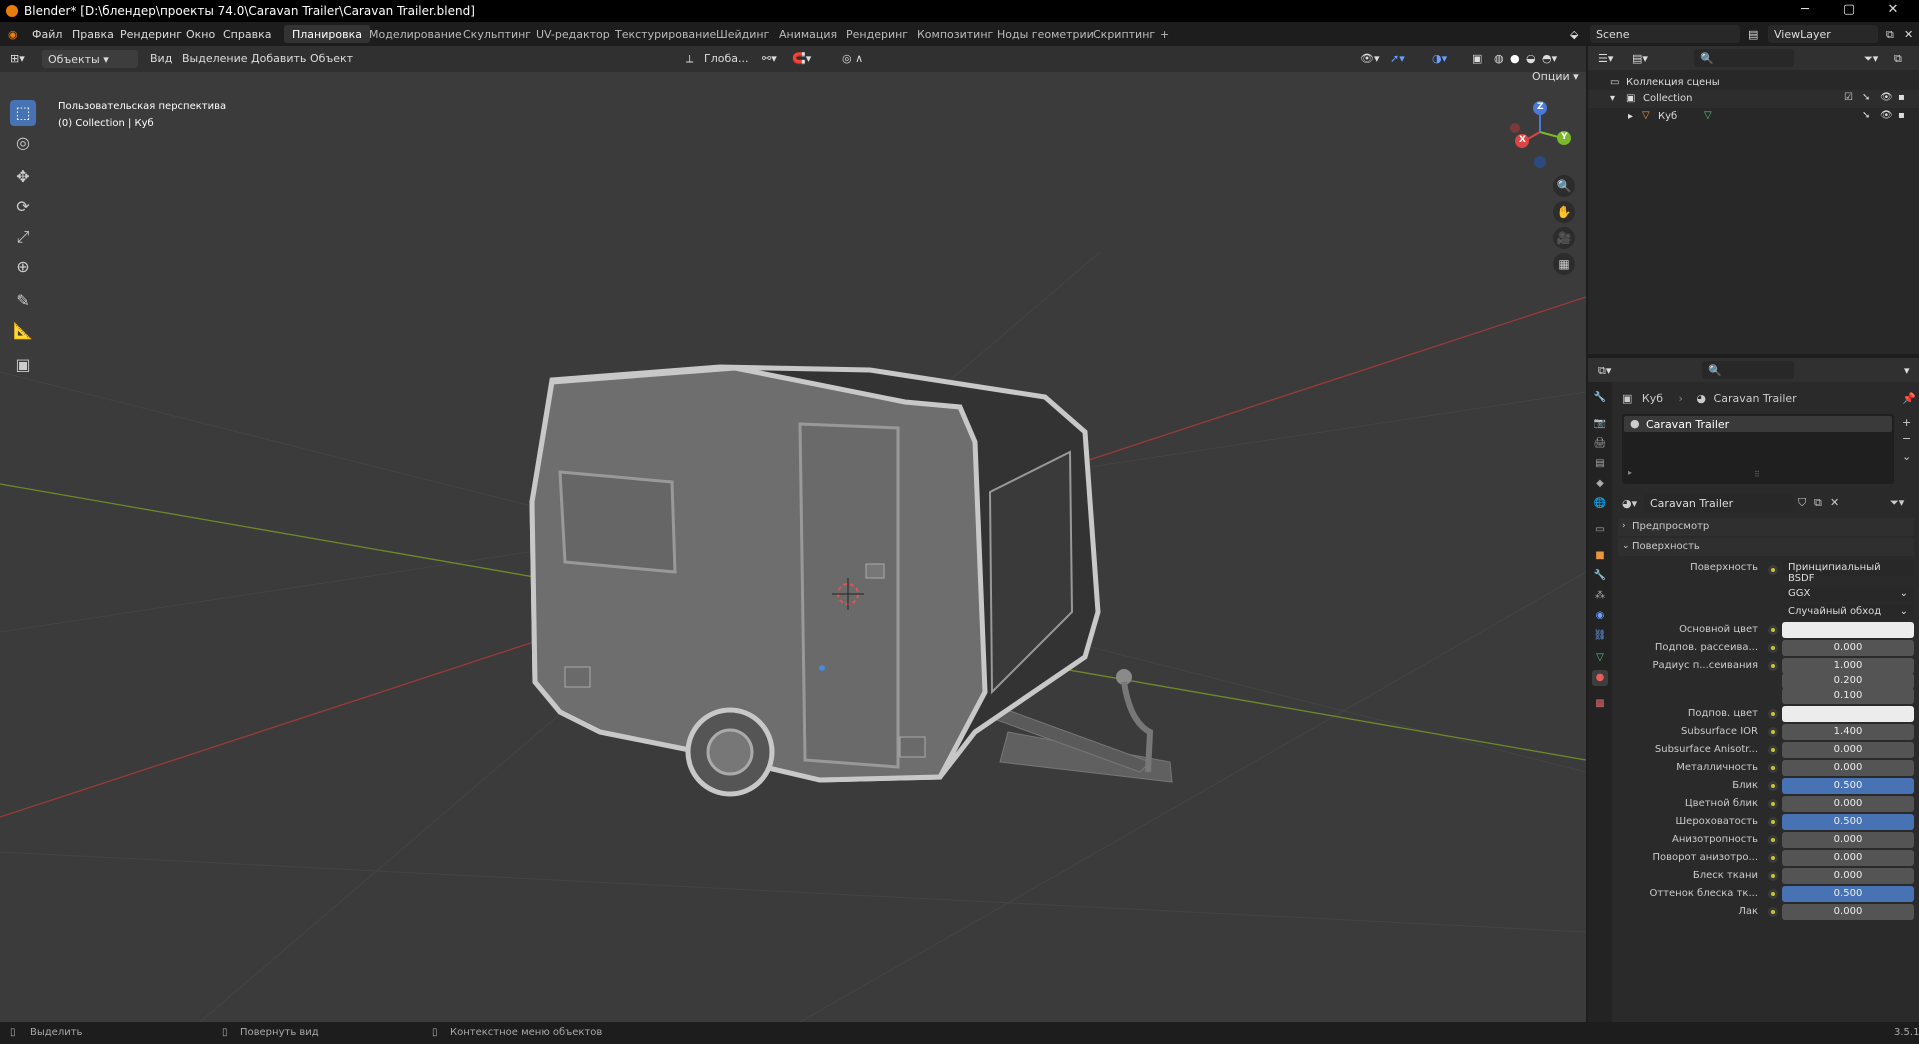 Image resolution: width=1919 pixels, height=1044 pixels. Describe the element at coordinates (23, 267) in the screenshot. I see `transform-tool: ⊕` at that location.